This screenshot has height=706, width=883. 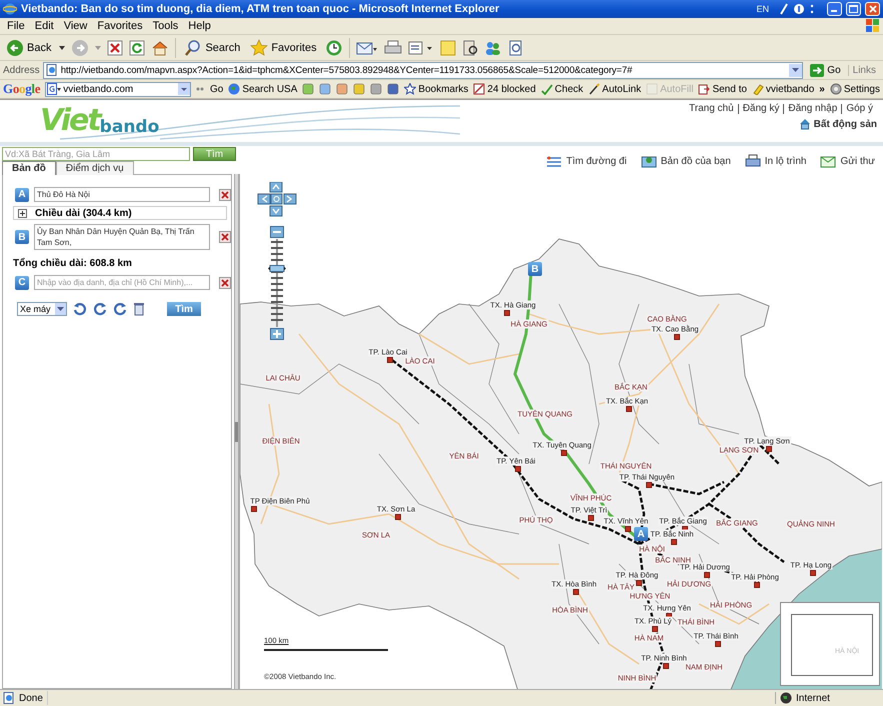 What do you see at coordinates (546, 89) in the screenshot?
I see `spellcheck-icon` at bounding box center [546, 89].